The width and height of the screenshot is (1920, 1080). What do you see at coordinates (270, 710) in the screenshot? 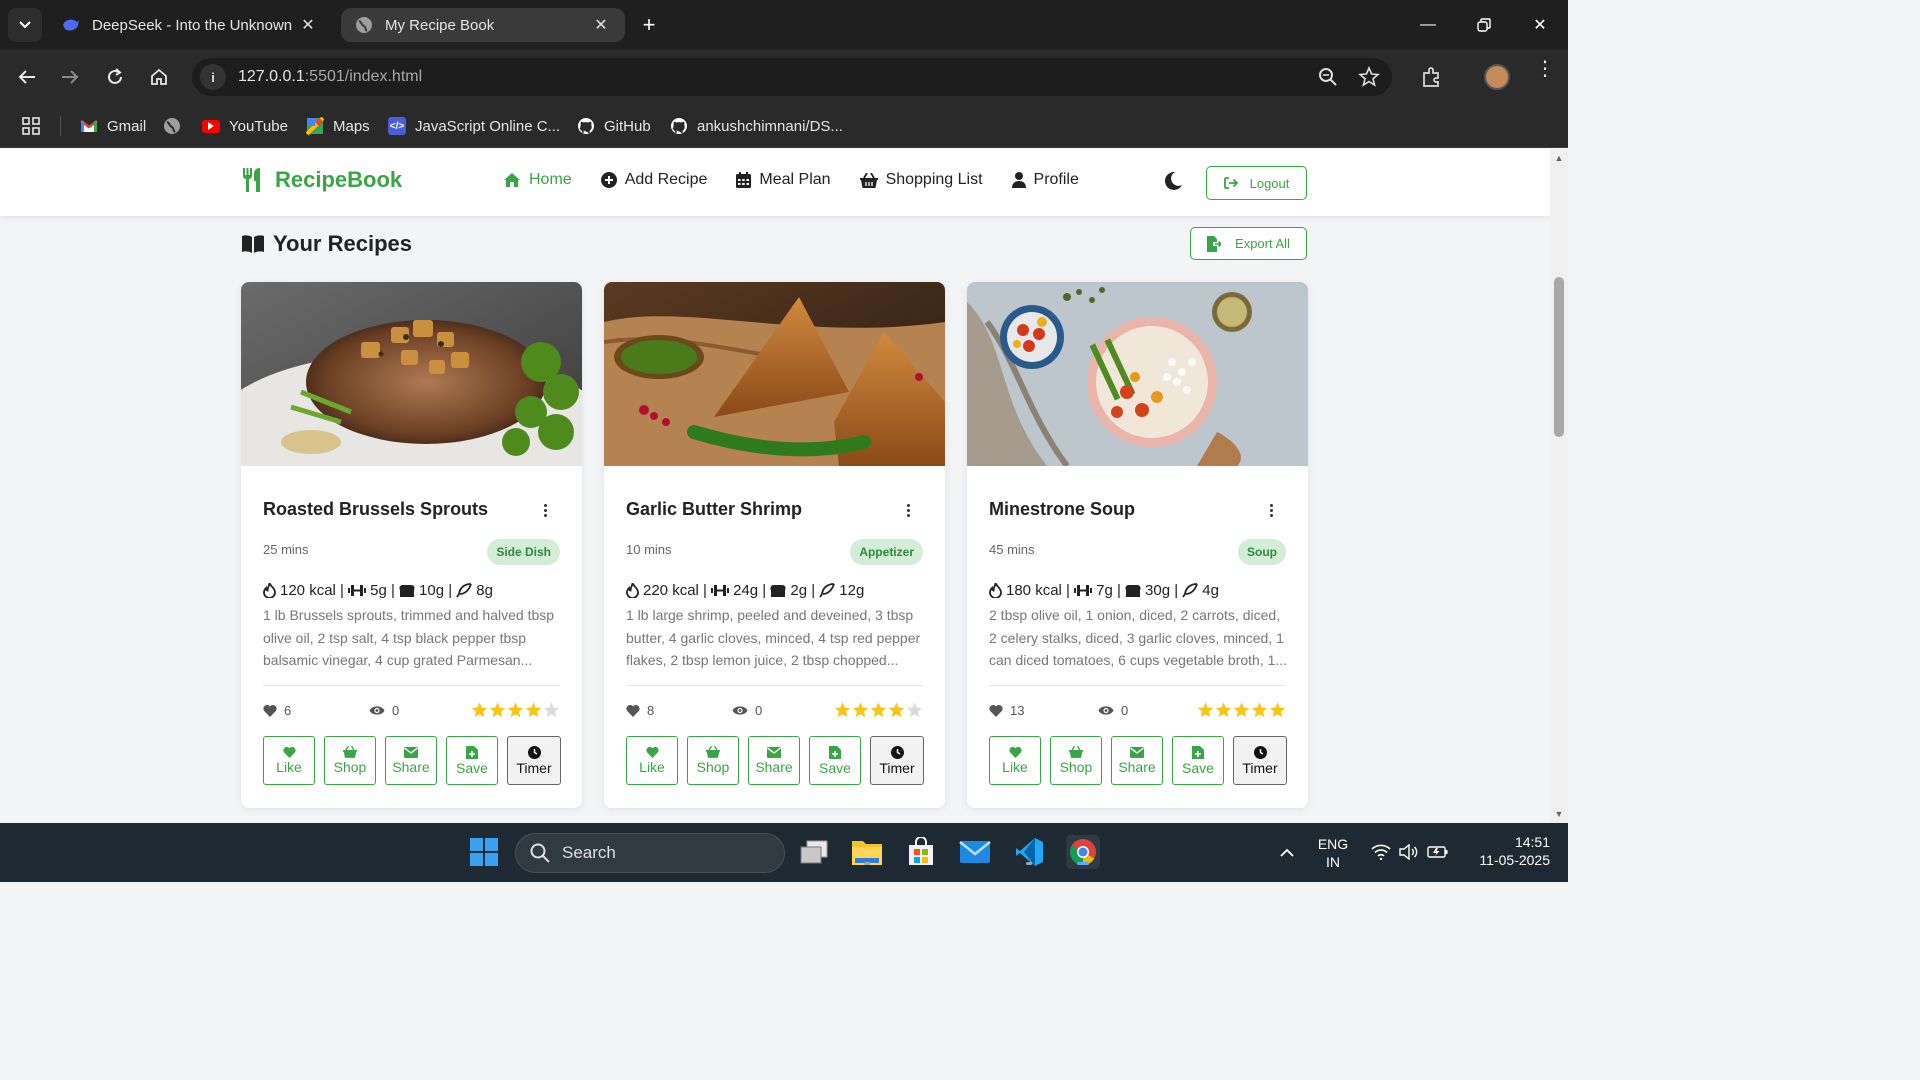
I see `heart-icon` at bounding box center [270, 710].